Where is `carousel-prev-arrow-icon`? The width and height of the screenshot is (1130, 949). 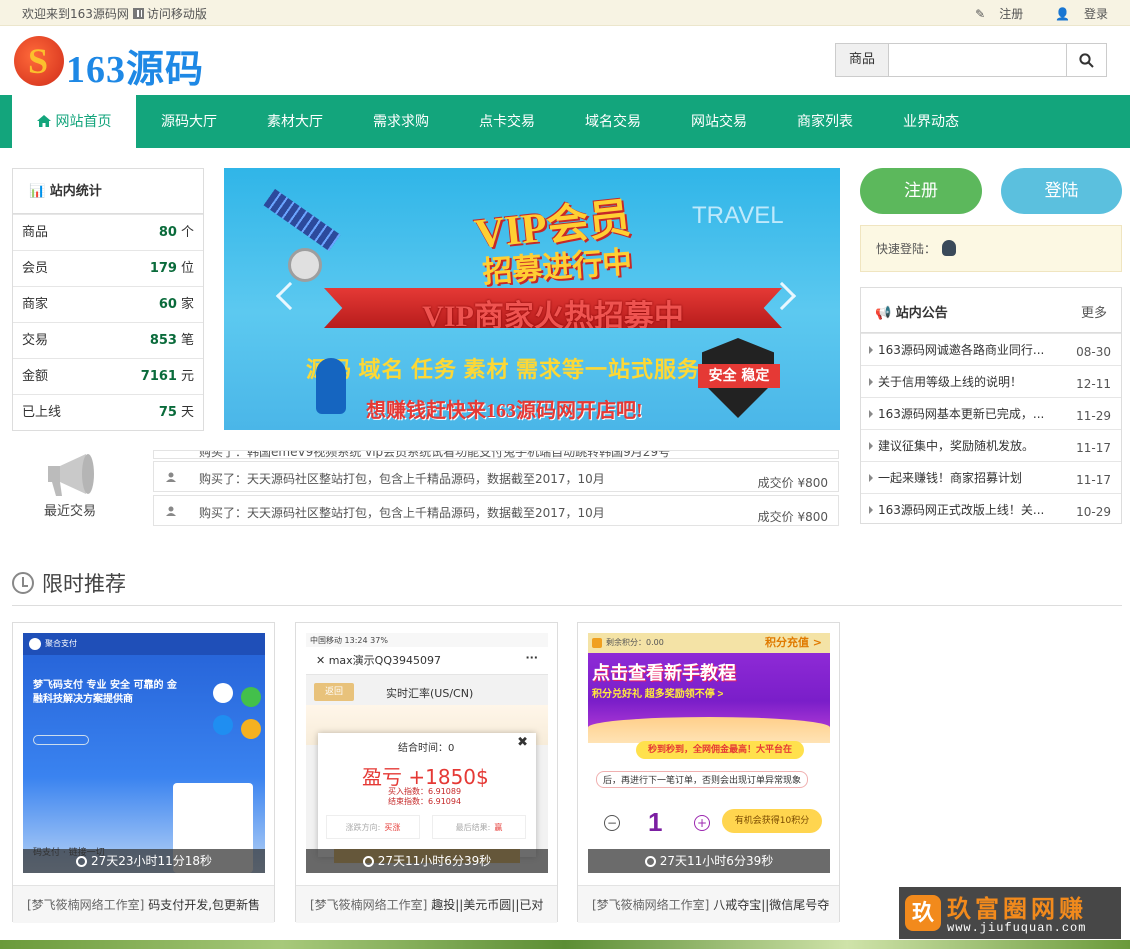
carousel-prev-arrow-icon is located at coordinates (290, 296).